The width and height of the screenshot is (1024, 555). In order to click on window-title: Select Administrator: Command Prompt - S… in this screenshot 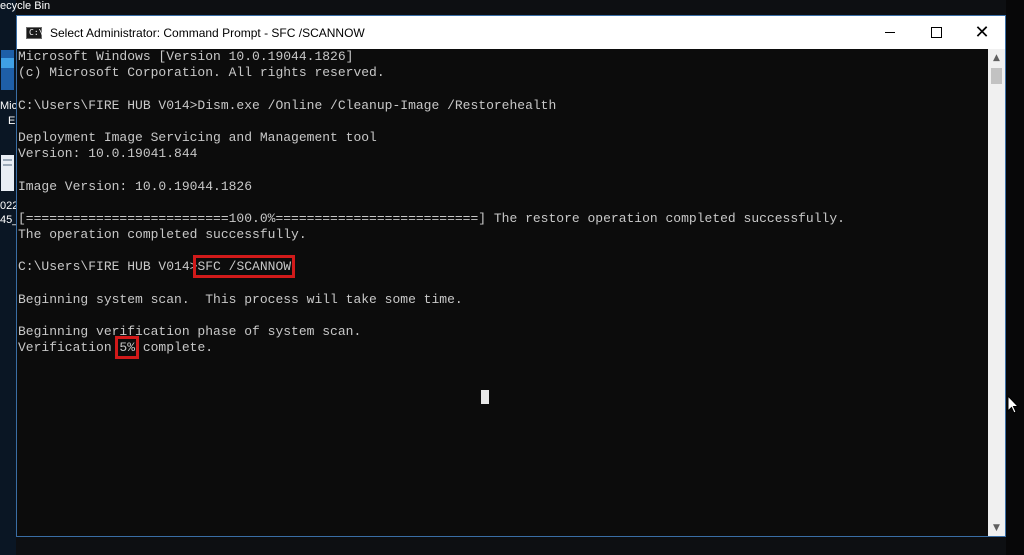, I will do `click(207, 32)`.